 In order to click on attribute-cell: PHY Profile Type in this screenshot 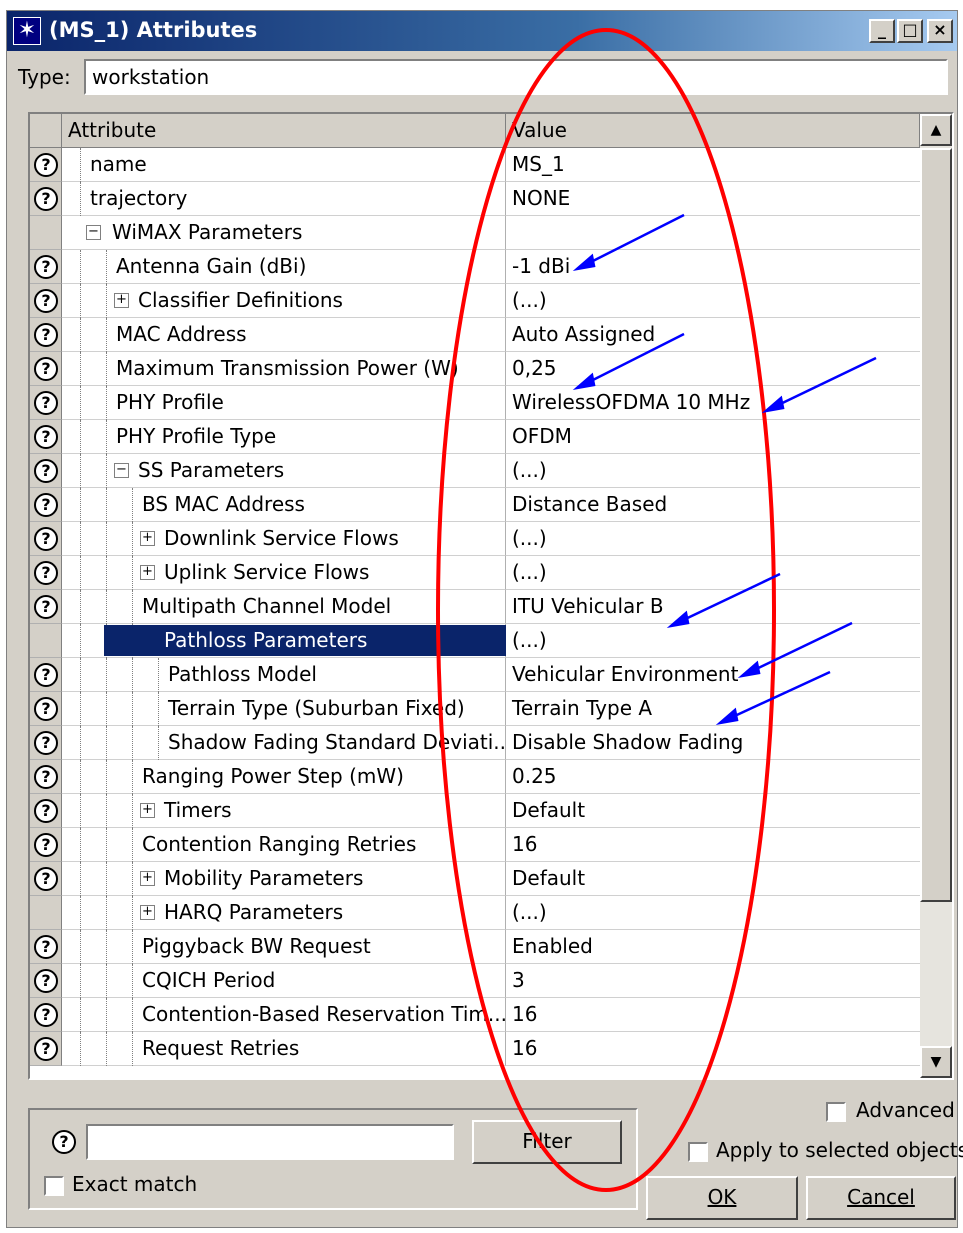, I will do `click(284, 437)`.